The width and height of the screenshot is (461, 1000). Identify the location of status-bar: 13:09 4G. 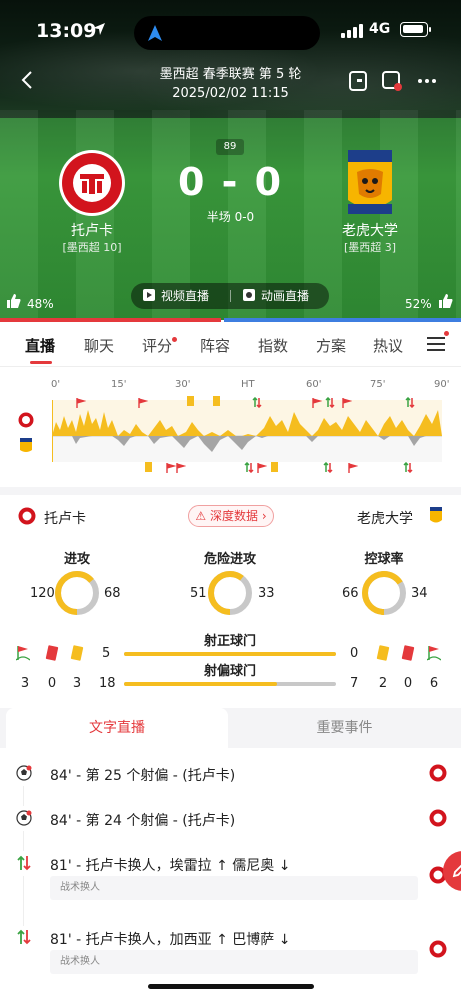
(230, 33).